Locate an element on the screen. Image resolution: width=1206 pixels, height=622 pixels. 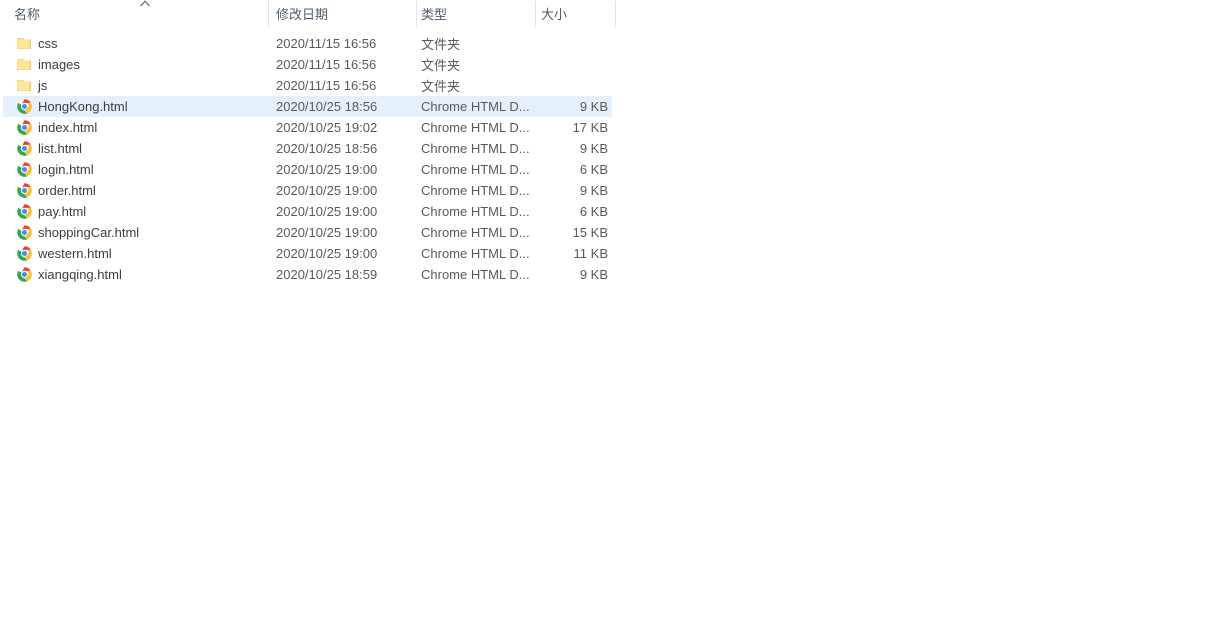
file-name-cell: shoppingCar.html is located at coordinates (141, 232).